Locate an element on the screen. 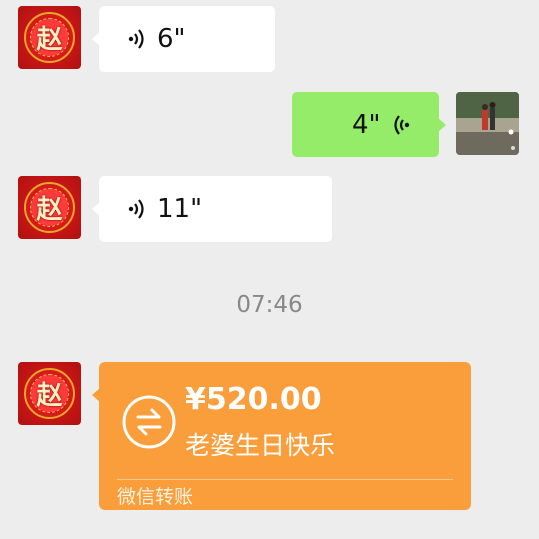 The width and height of the screenshot is (539, 539). voice-message-bubble: 4" is located at coordinates (369, 124).